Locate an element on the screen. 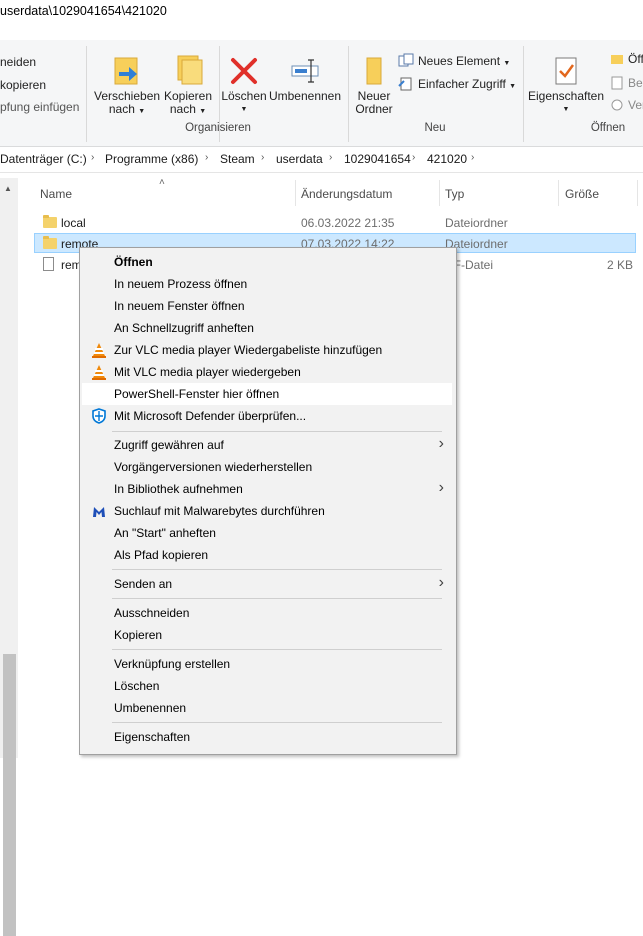 The height and width of the screenshot is (936, 643). new-folder-icon is located at coordinates (374, 71).